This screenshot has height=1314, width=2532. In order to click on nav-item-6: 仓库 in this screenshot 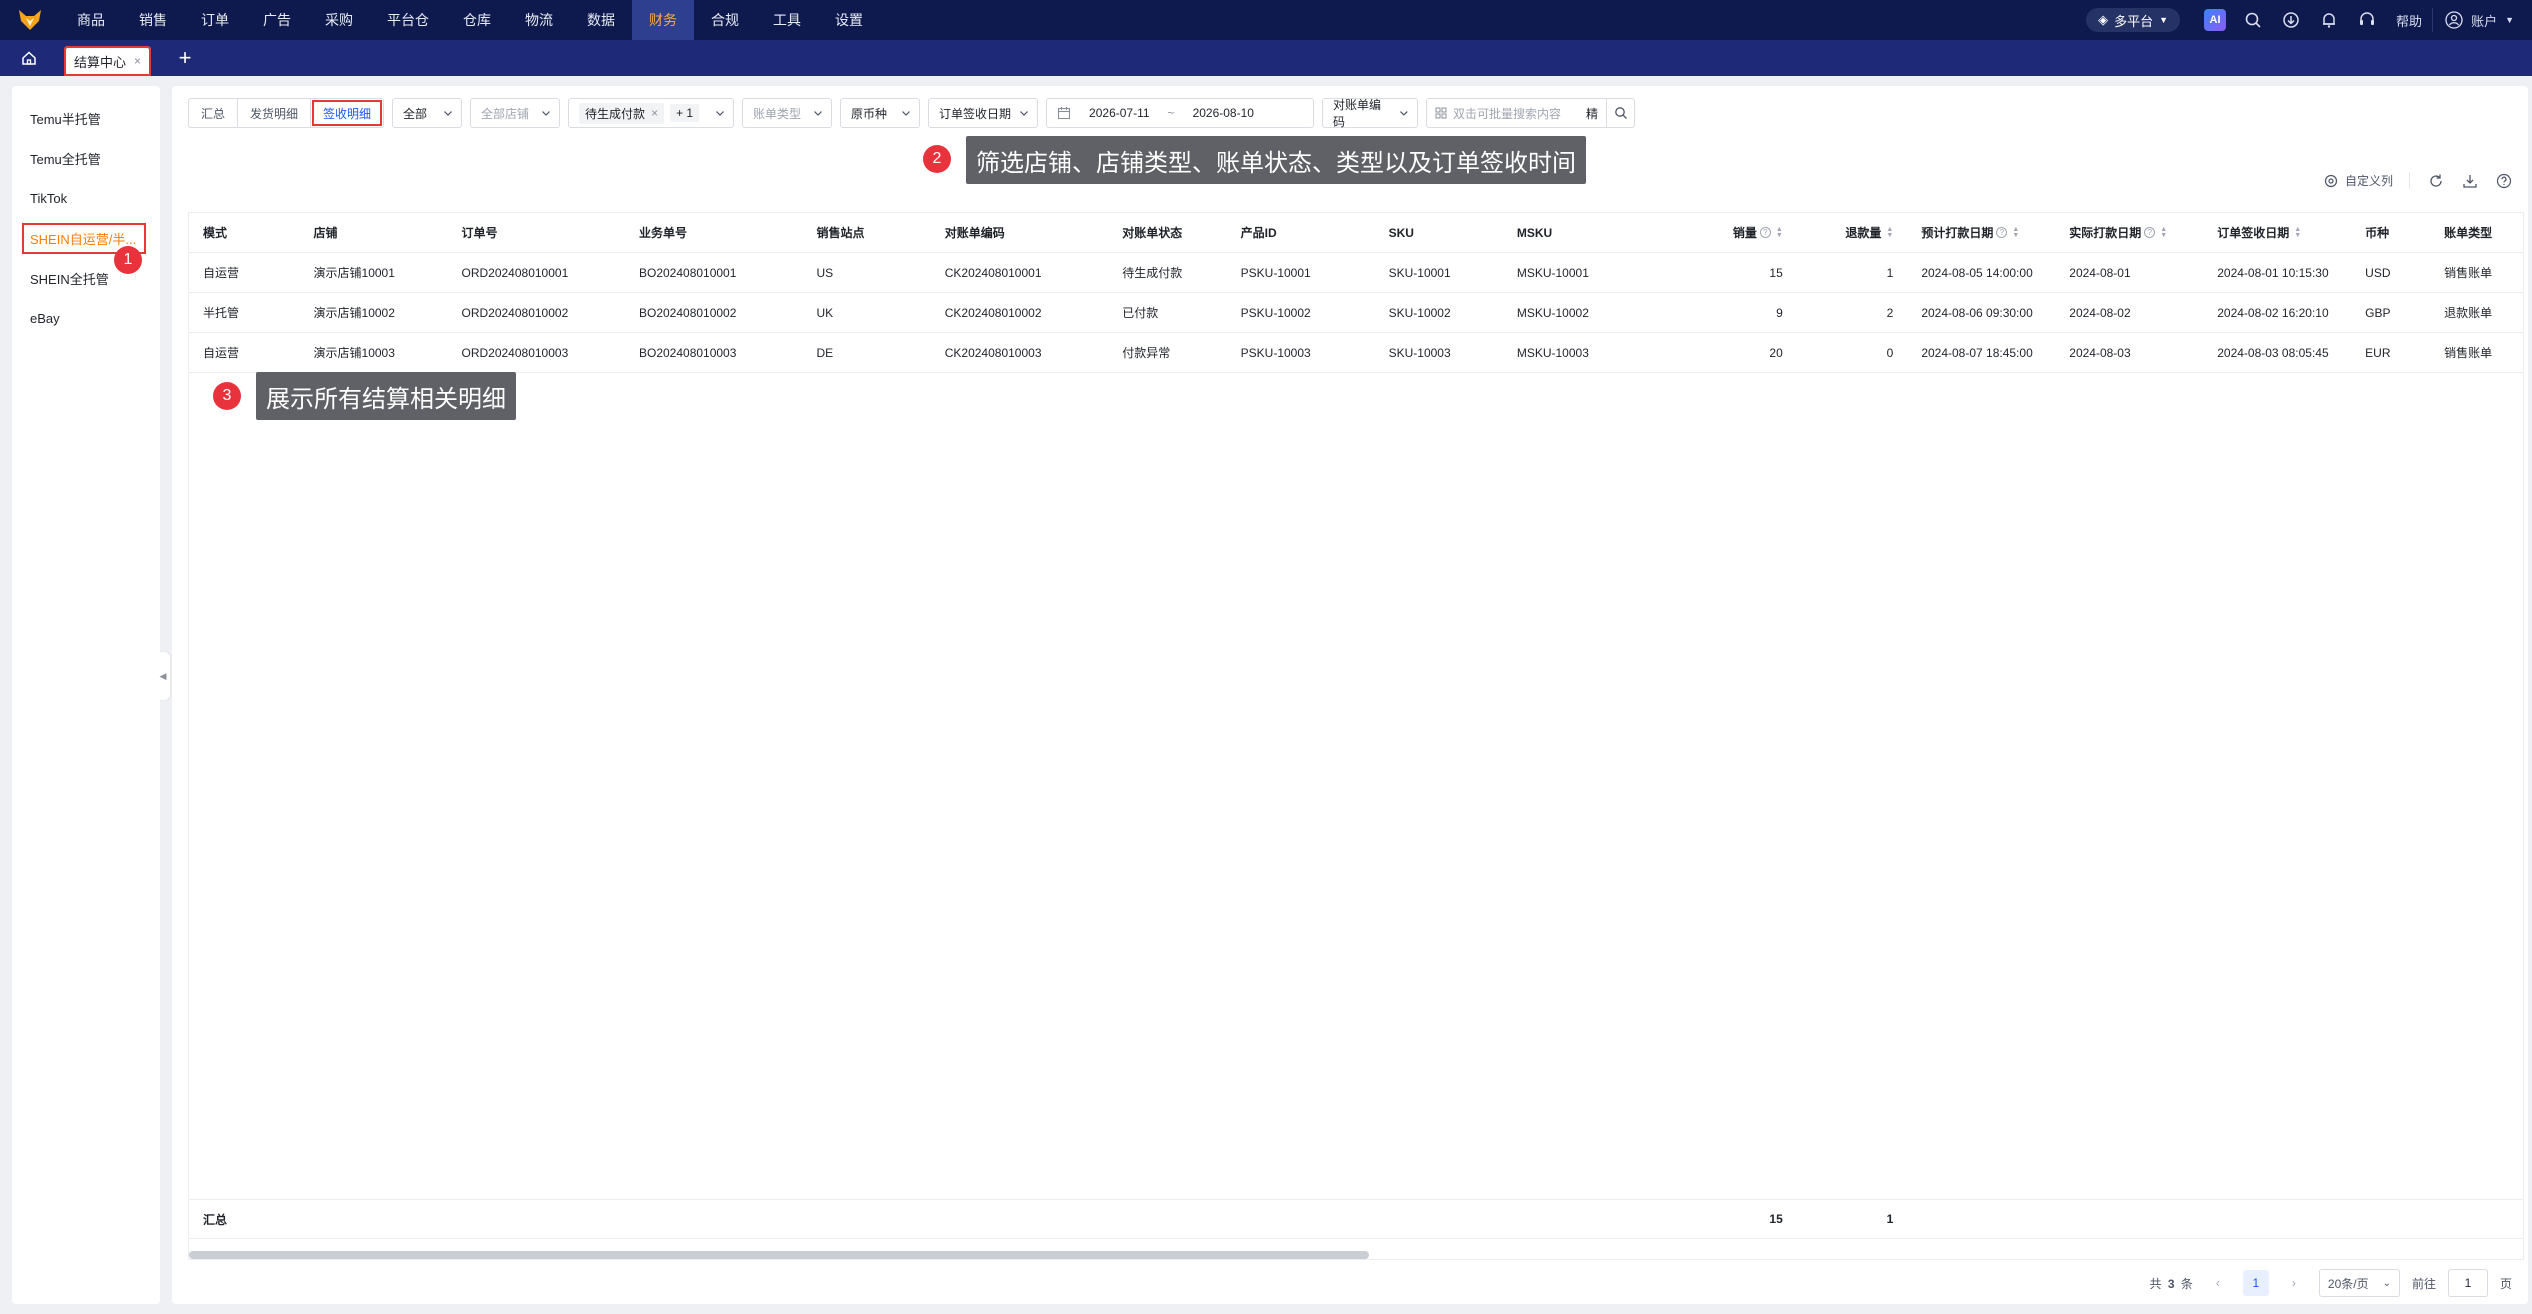, I will do `click(477, 20)`.